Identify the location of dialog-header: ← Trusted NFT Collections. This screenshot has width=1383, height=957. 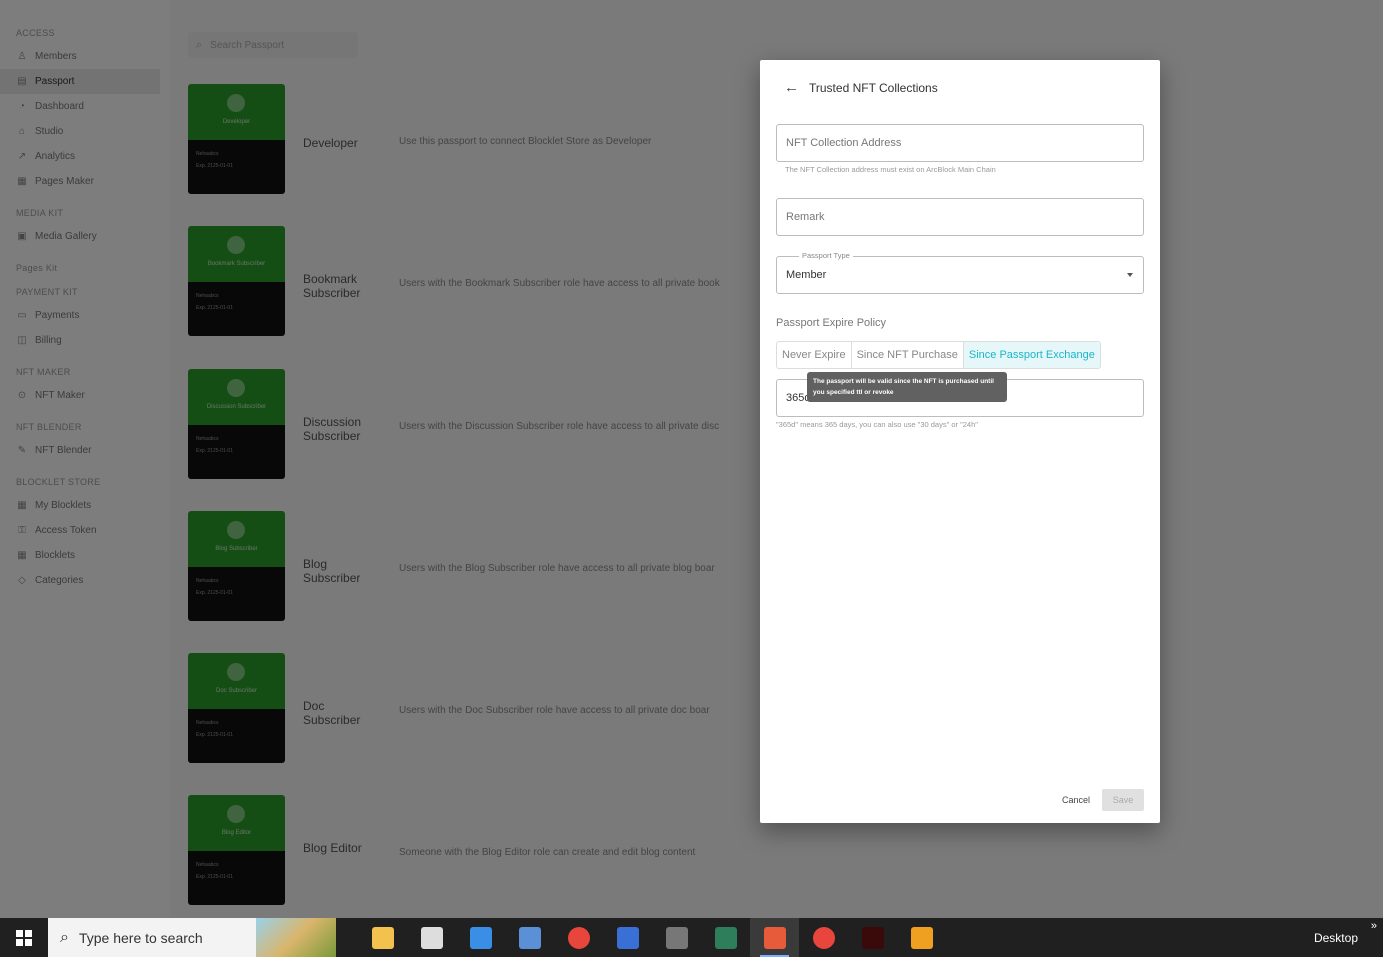
(861, 87).